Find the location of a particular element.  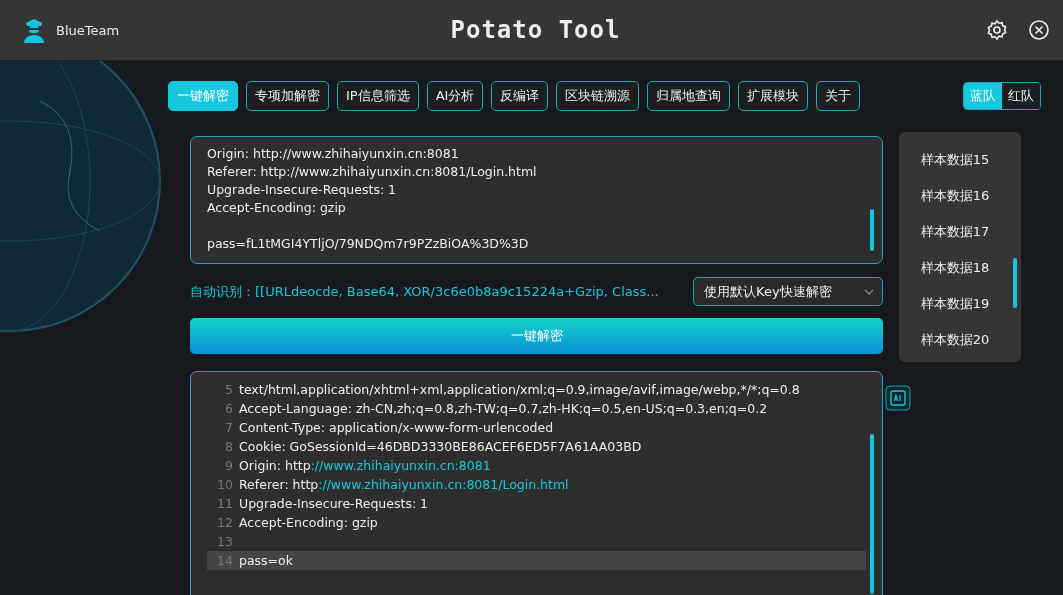

user-name: BlueTeam is located at coordinates (88, 30).